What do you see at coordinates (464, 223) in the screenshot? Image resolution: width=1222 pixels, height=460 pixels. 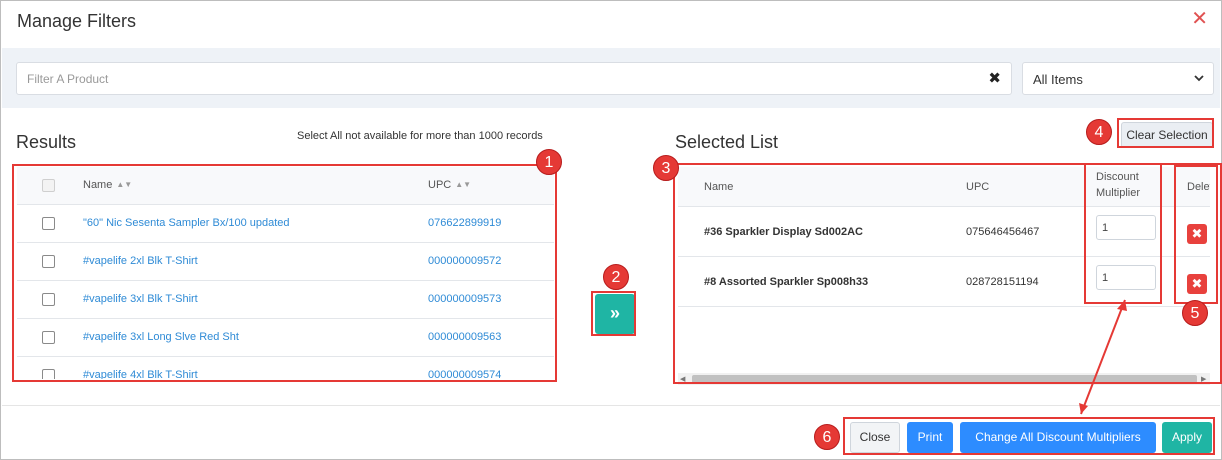 I see `product-upc-link: 076622899919` at bounding box center [464, 223].